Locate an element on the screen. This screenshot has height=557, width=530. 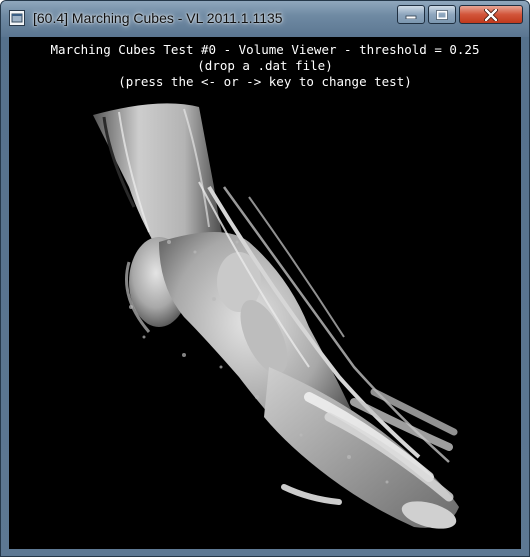
close-icon is located at coordinates (491, 14).